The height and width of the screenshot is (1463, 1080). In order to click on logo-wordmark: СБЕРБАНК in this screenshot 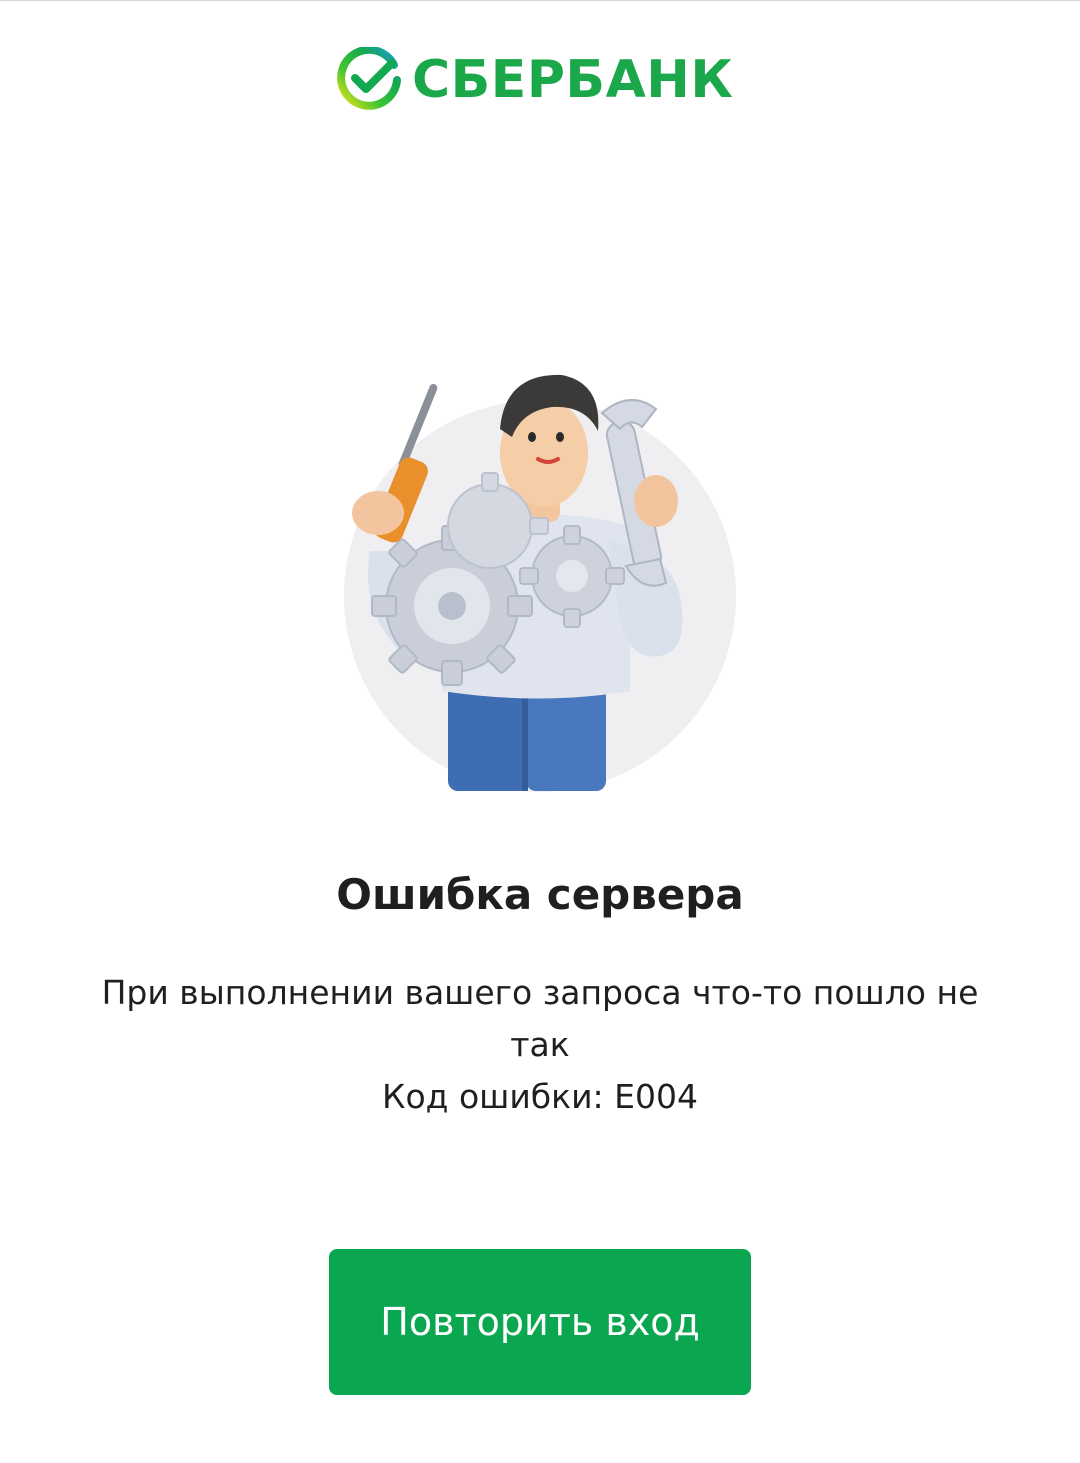, I will do `click(573, 80)`.